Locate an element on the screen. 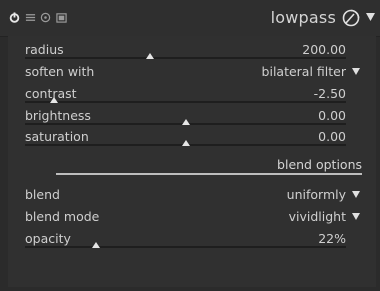 This screenshot has width=380, height=291. module-title: lowpass is located at coordinates (303, 17).